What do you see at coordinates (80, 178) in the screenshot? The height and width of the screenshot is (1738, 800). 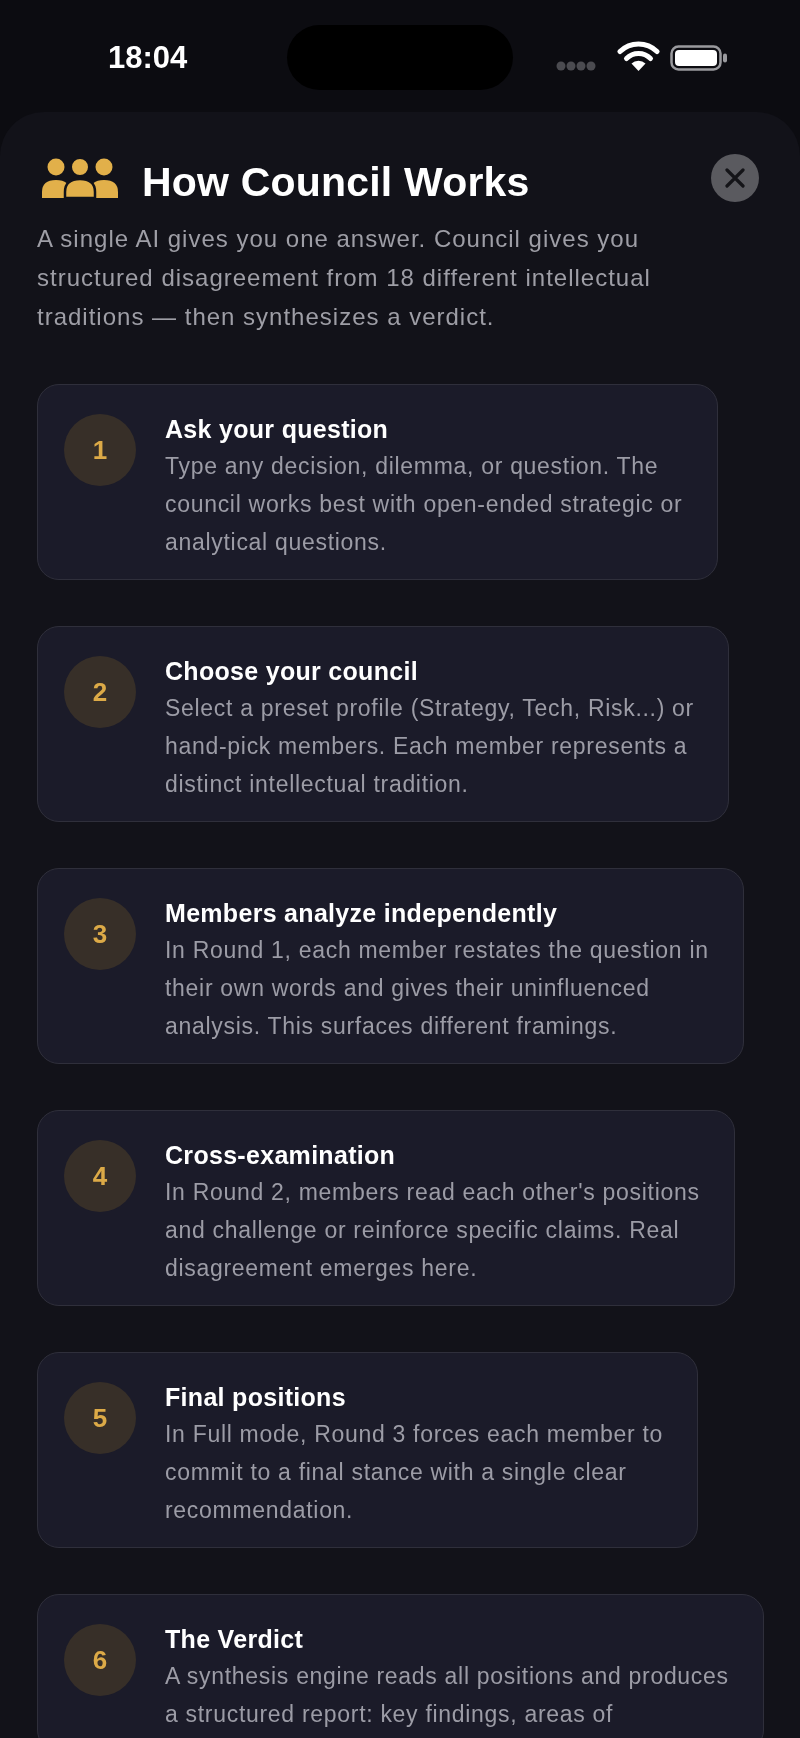 I see `people-icon` at bounding box center [80, 178].